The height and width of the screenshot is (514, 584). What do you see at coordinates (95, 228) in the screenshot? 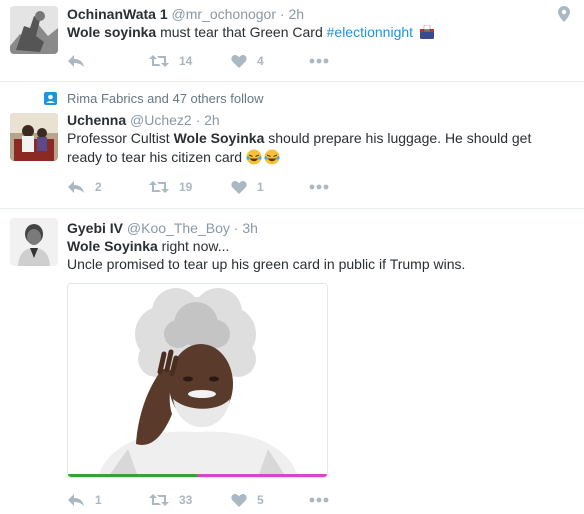
I see `display-name: Gyebi IV` at bounding box center [95, 228].